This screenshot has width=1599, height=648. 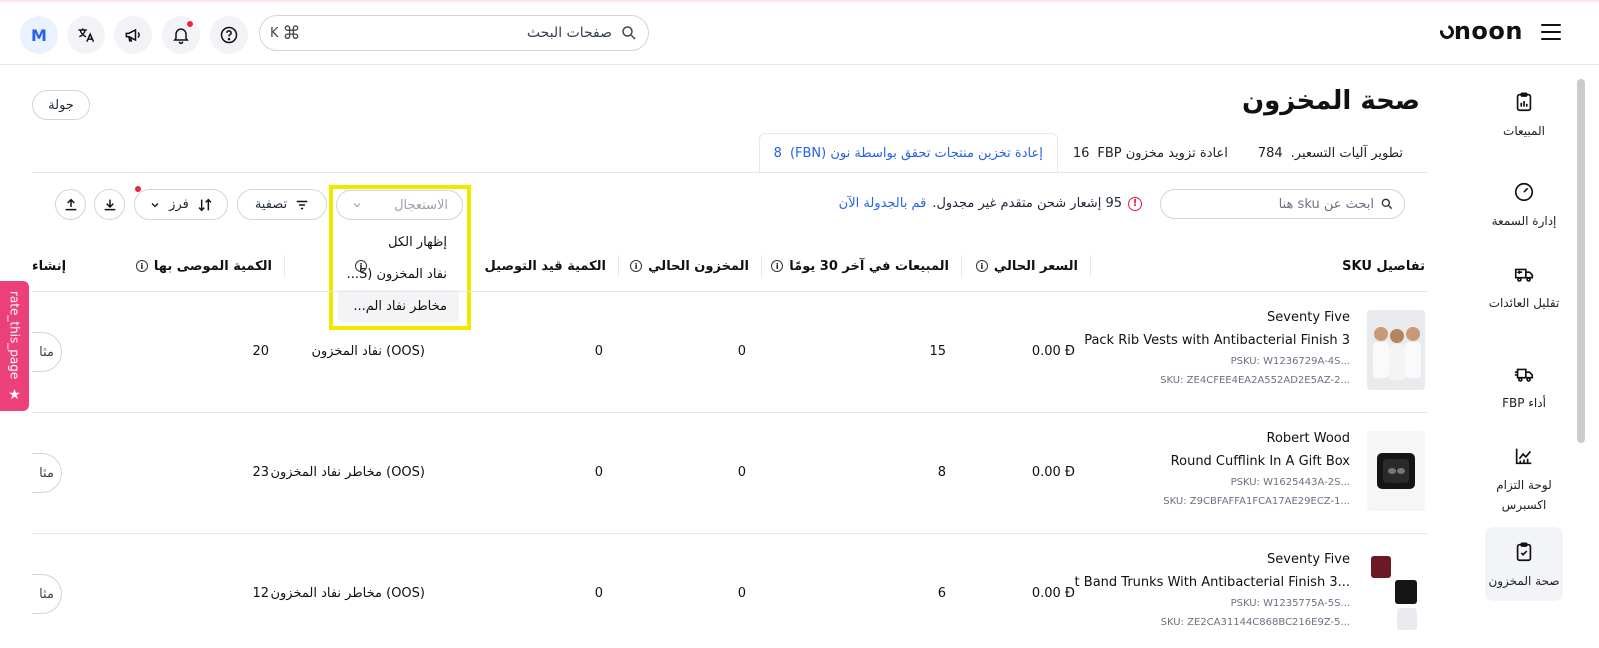 I want to click on scrollbar, so click(x=1581, y=261).